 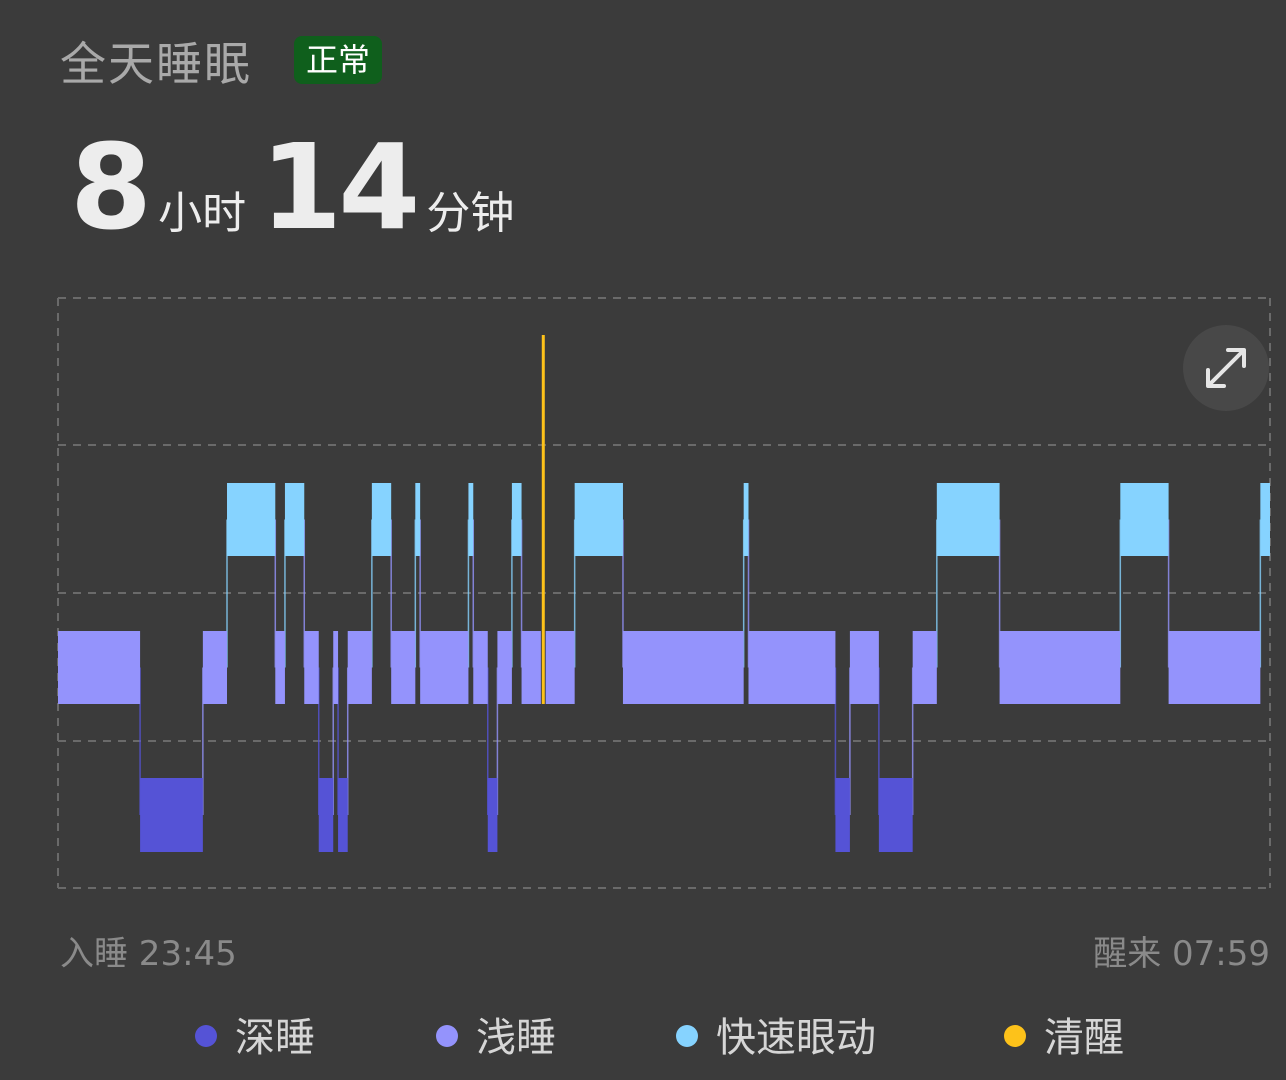 What do you see at coordinates (1084, 1038) in the screenshot?
I see `legend-label: 清醒` at bounding box center [1084, 1038].